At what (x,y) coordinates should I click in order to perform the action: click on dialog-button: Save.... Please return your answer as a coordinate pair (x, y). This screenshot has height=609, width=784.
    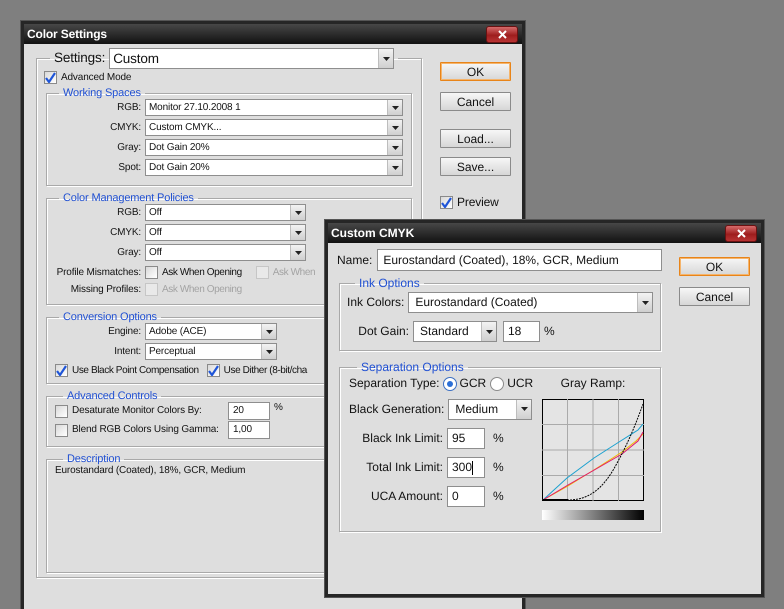
    Looking at the image, I should click on (475, 166).